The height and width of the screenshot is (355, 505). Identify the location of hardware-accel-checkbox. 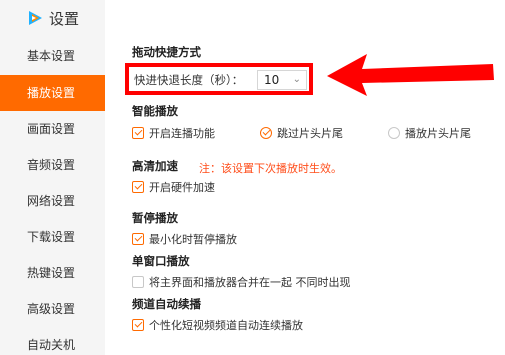
(138, 187).